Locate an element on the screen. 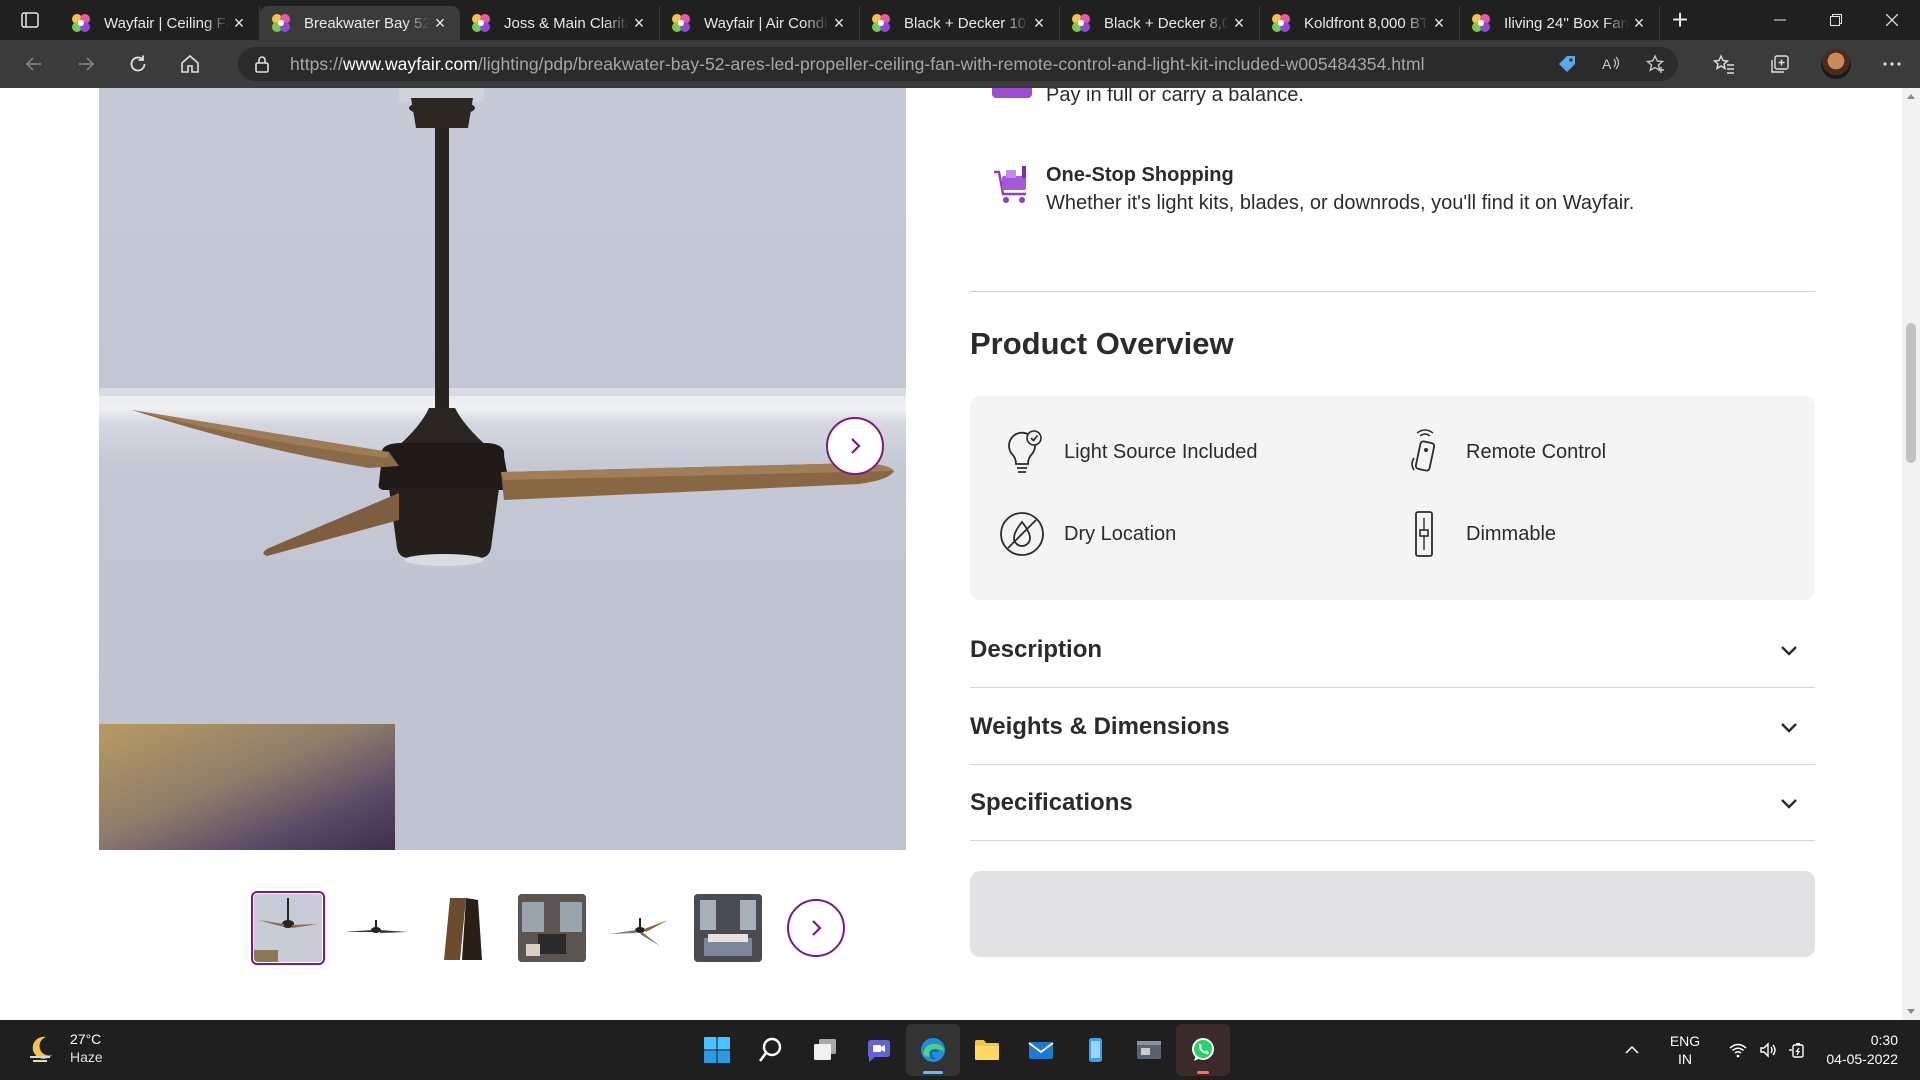 This screenshot has width=1920, height=1080. browser-tab: Koldfront 8,000 BTU × is located at coordinates (1360, 23).